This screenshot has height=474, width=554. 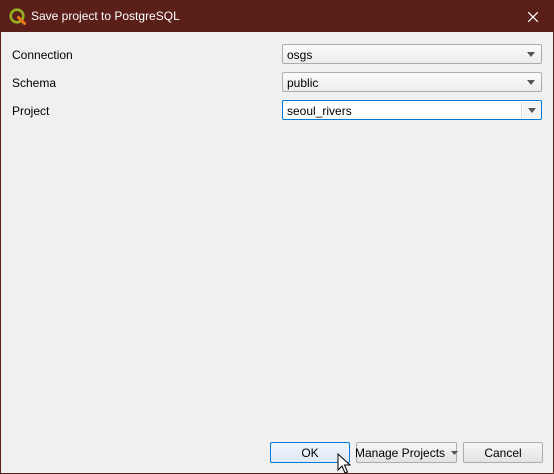 I want to click on connection-value: osgs, so click(x=300, y=55).